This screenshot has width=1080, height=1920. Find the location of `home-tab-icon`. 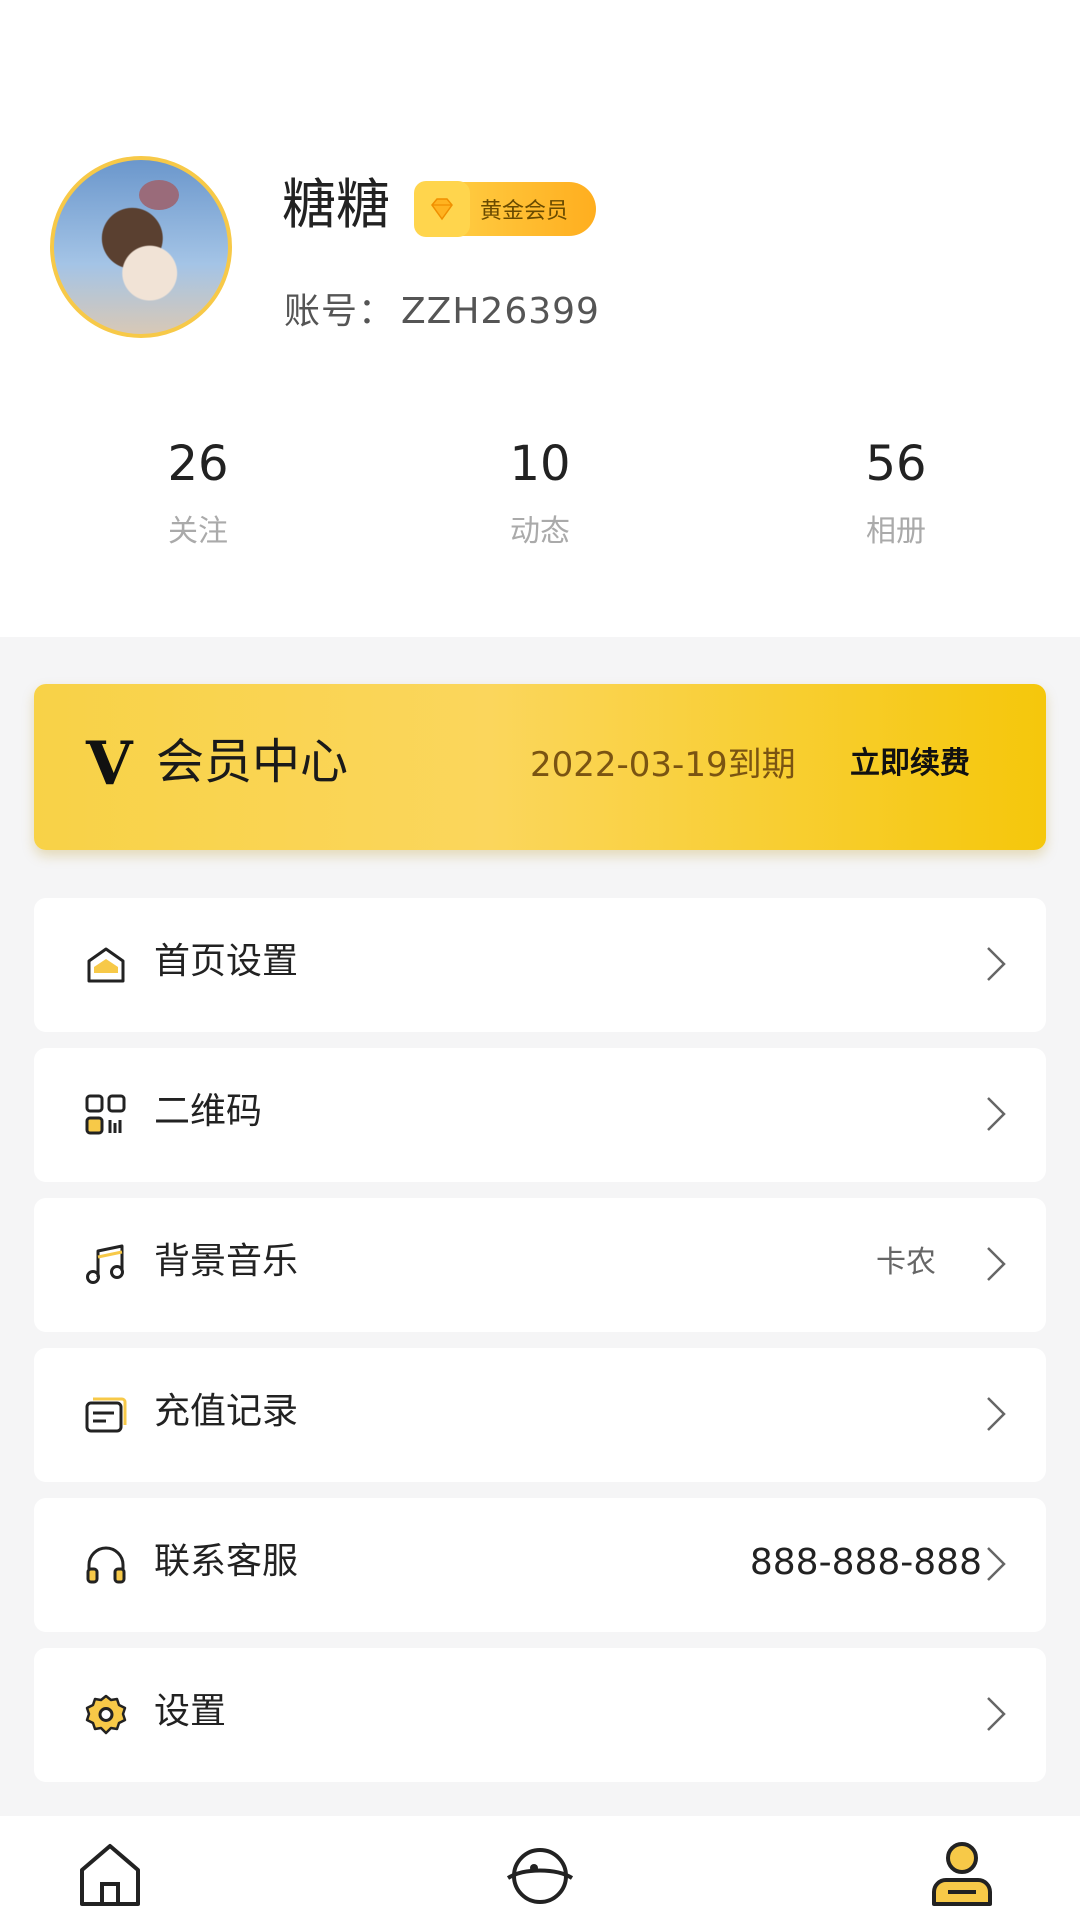

home-tab-icon is located at coordinates (110, 1874).